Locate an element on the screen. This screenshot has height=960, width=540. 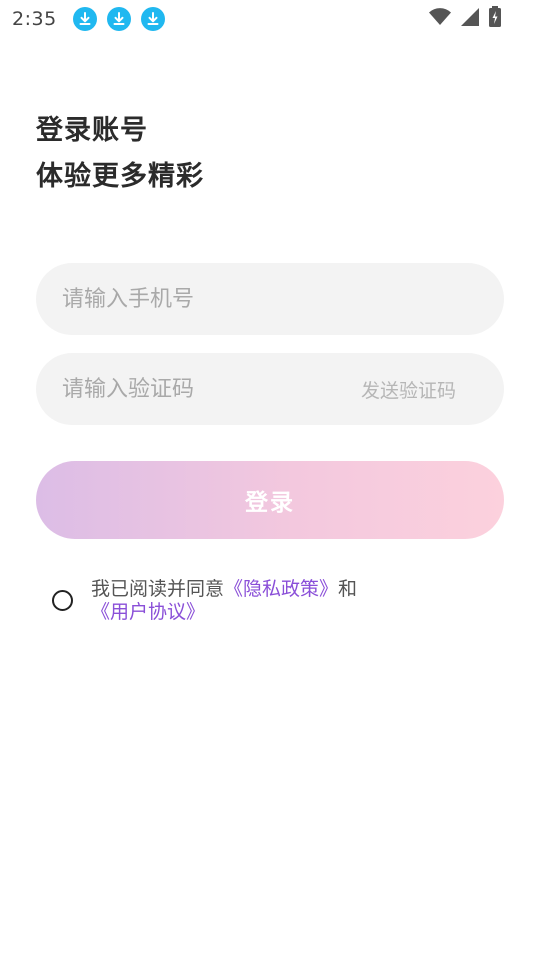
agreement-text: 我已阅读并同意《隐私政策》和《用户协议》 is located at coordinates (281, 601).